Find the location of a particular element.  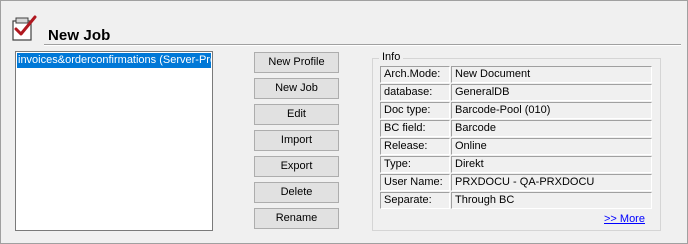

rename-button: Rename is located at coordinates (296, 218).